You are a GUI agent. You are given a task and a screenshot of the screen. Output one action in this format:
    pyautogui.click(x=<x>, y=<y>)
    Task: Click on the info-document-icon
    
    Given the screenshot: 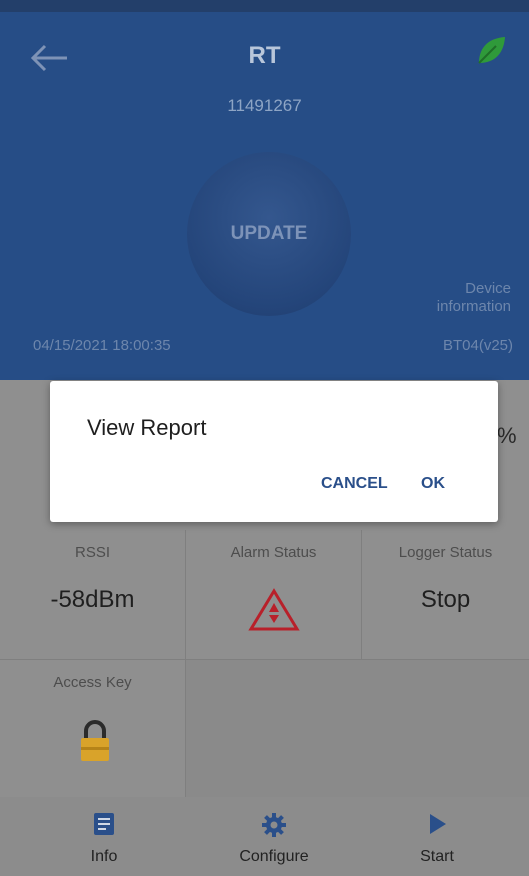 What is the action you would take?
    pyautogui.click(x=104, y=824)
    